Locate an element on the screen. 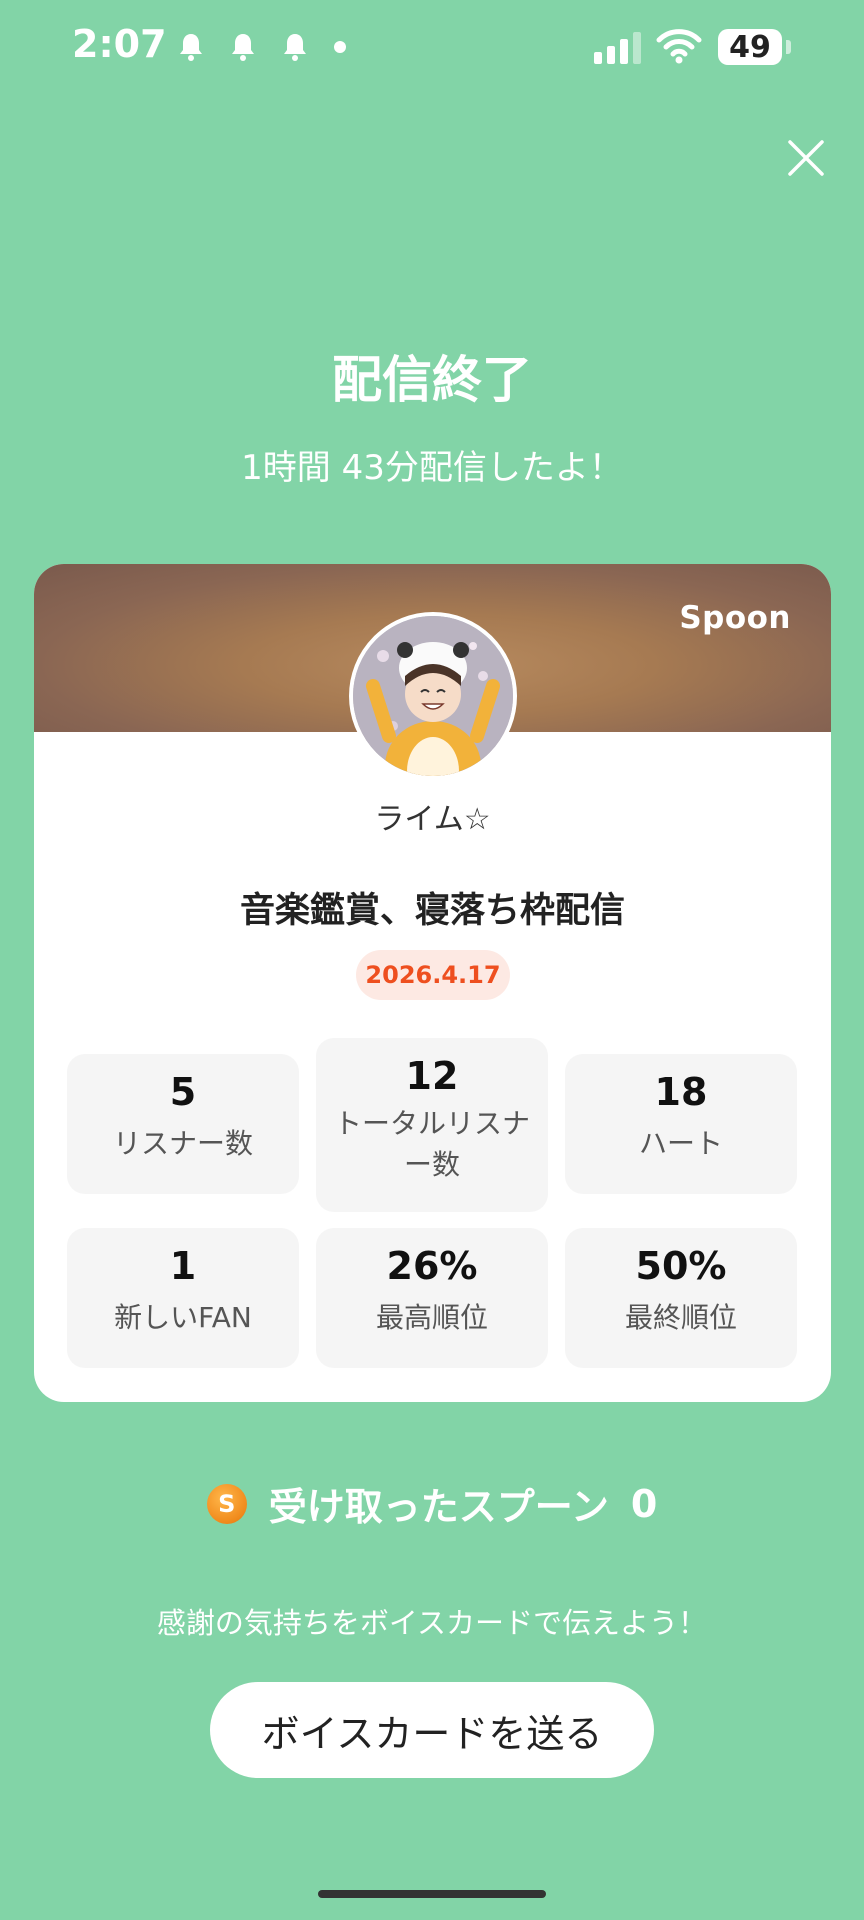 This screenshot has width=864, height=1920. more-notifications-dot-icon is located at coordinates (340, 47).